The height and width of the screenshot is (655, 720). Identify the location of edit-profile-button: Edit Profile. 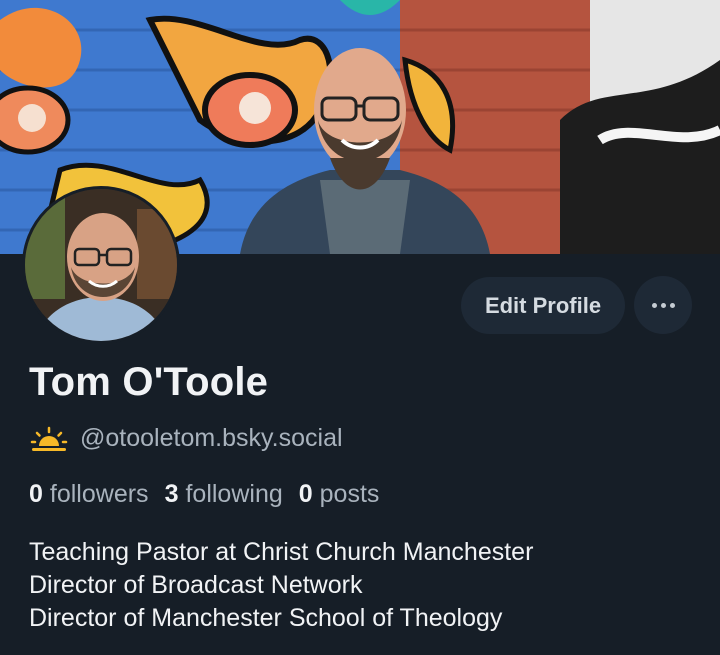
(543, 305).